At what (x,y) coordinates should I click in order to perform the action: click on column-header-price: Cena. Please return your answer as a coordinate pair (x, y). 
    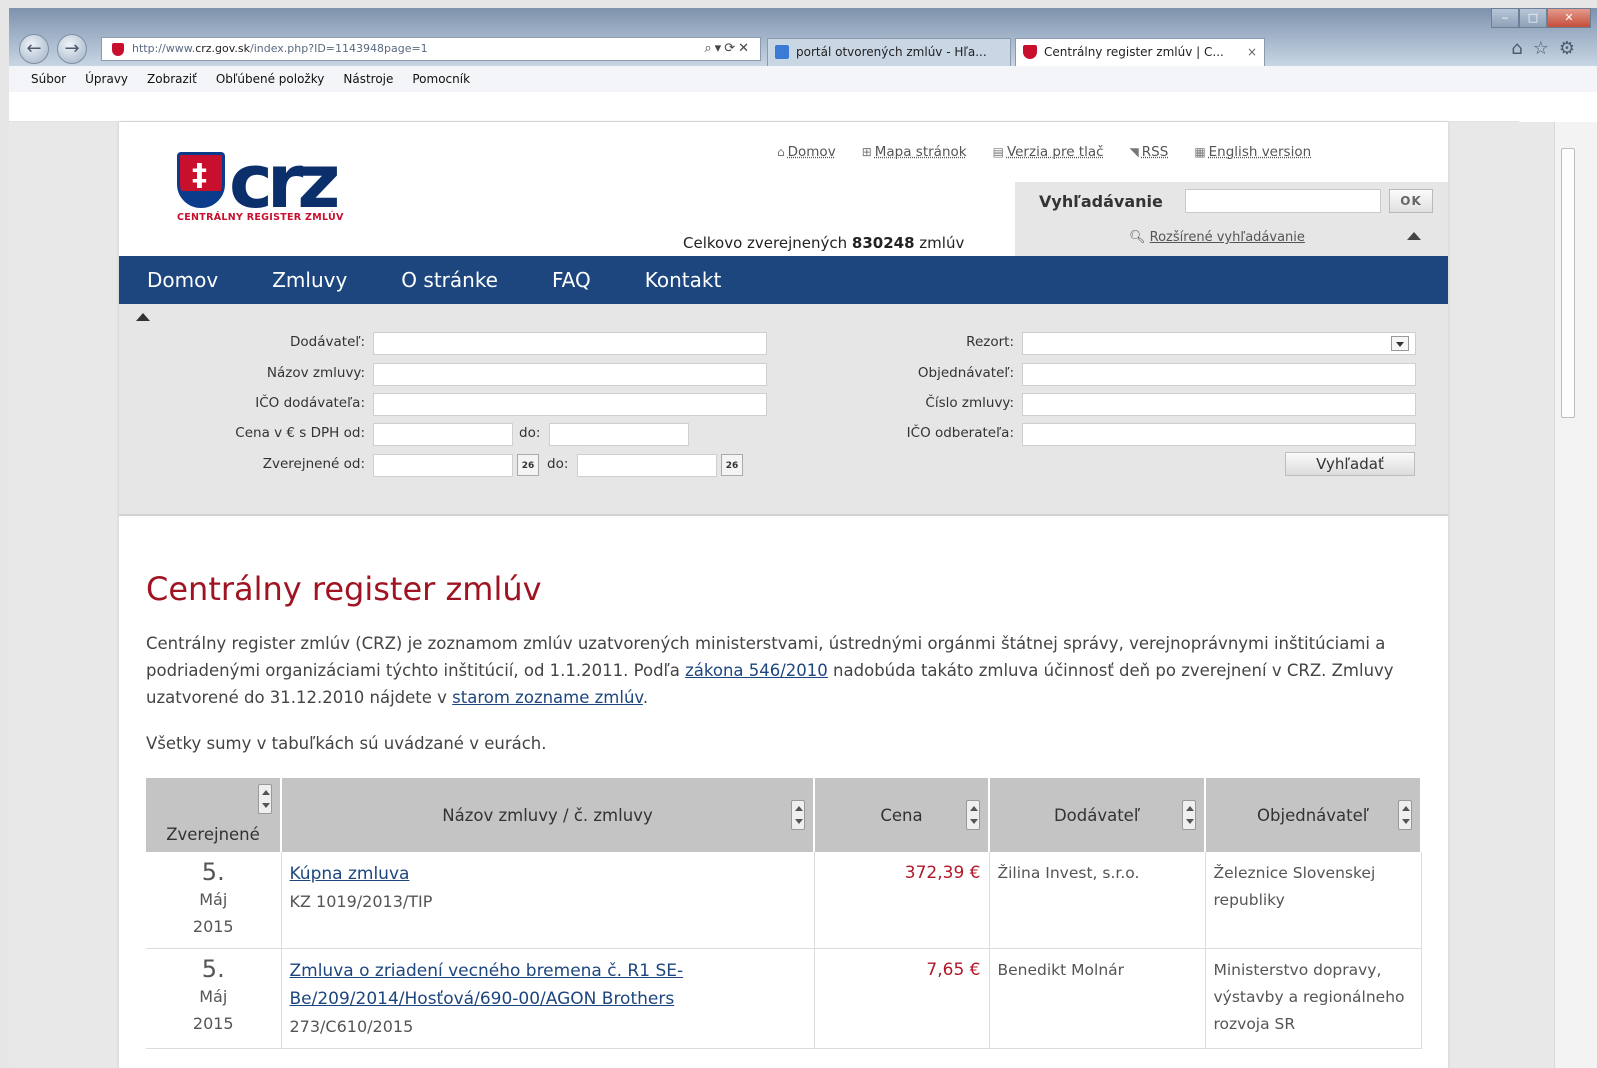
    Looking at the image, I should click on (902, 815).